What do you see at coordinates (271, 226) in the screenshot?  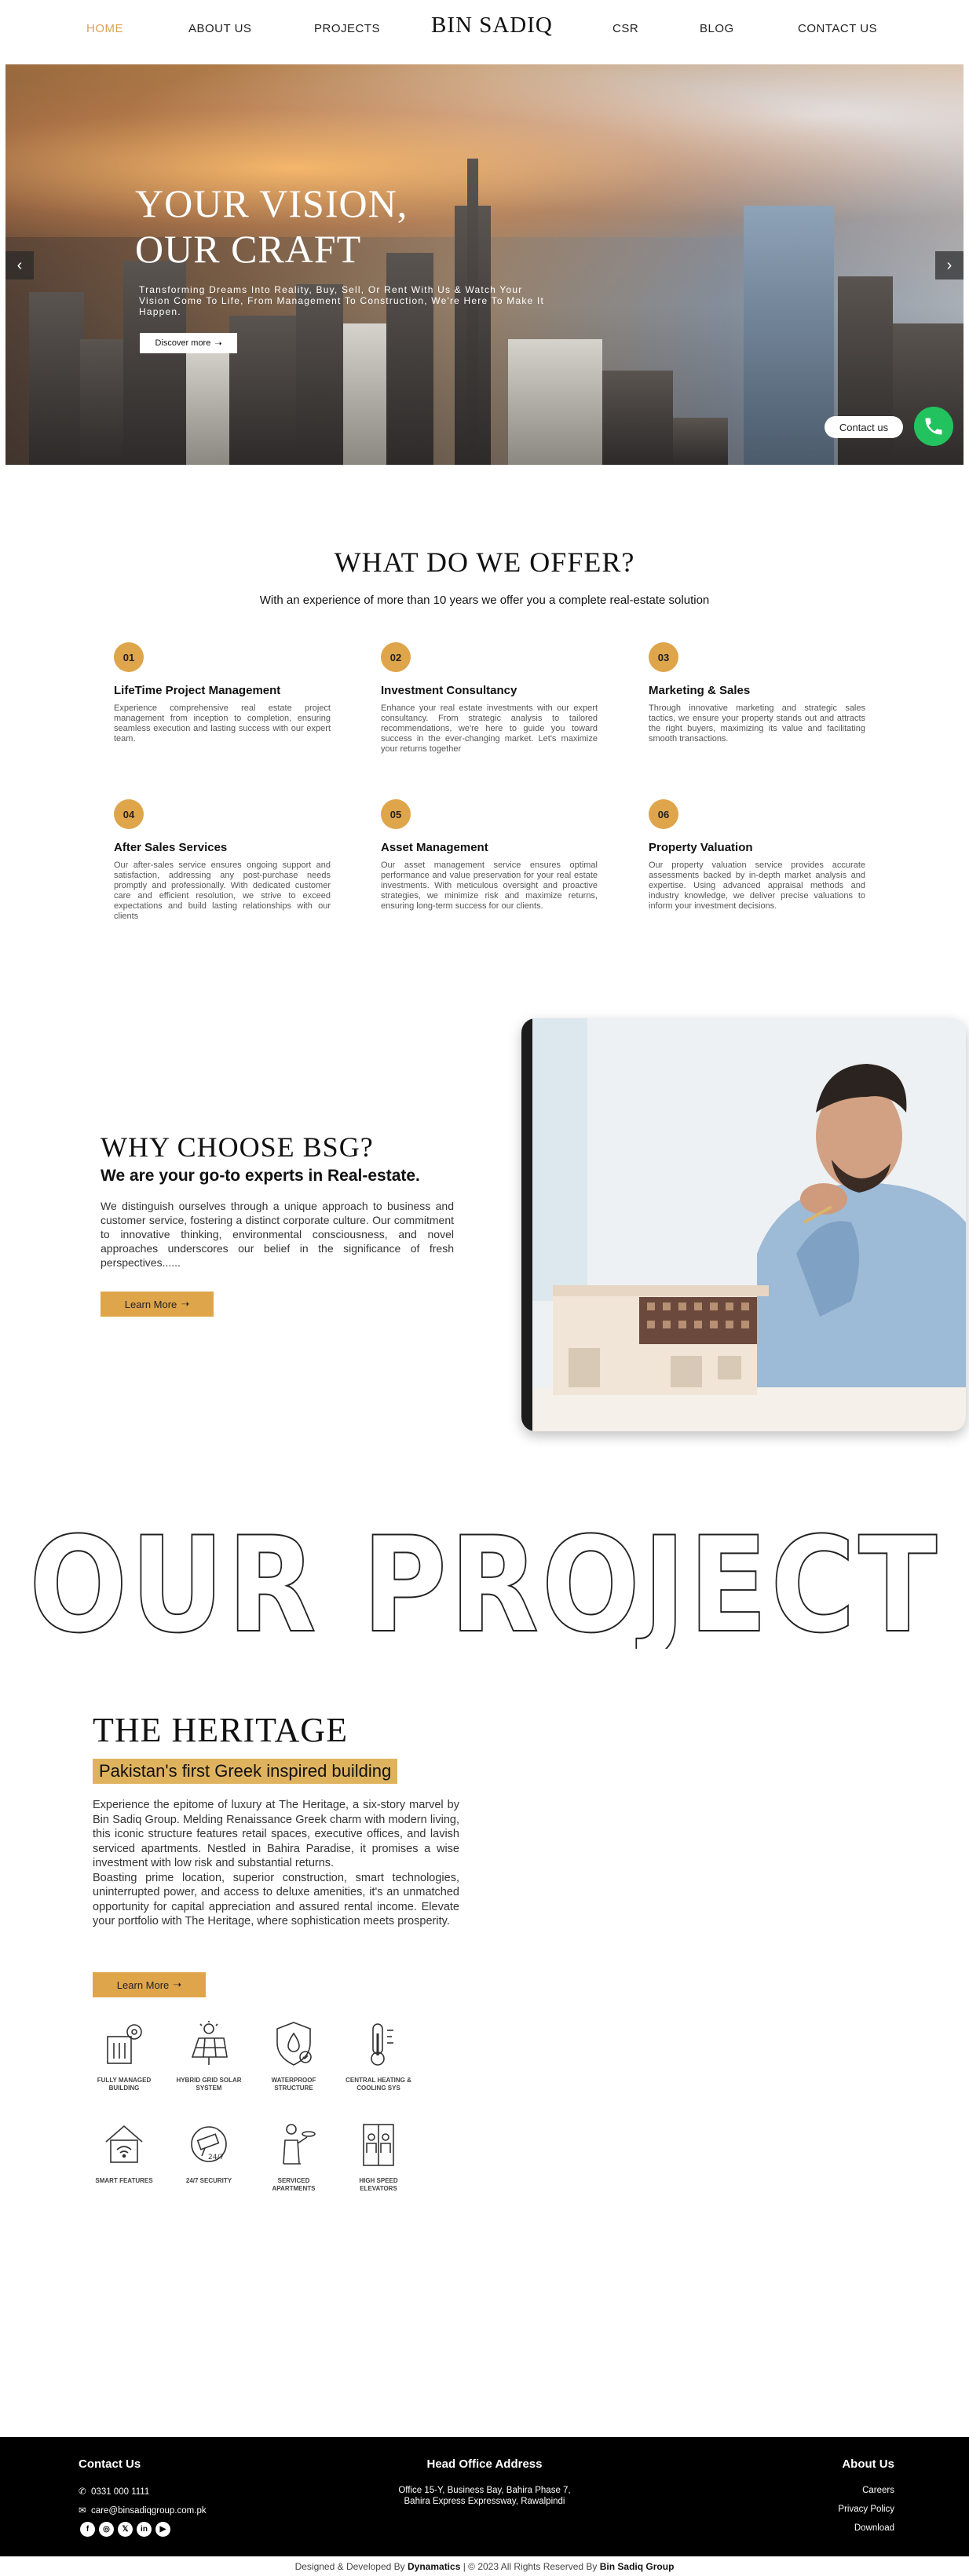 I see `hero-title: YOUR VISION, OUR CRAFT` at bounding box center [271, 226].